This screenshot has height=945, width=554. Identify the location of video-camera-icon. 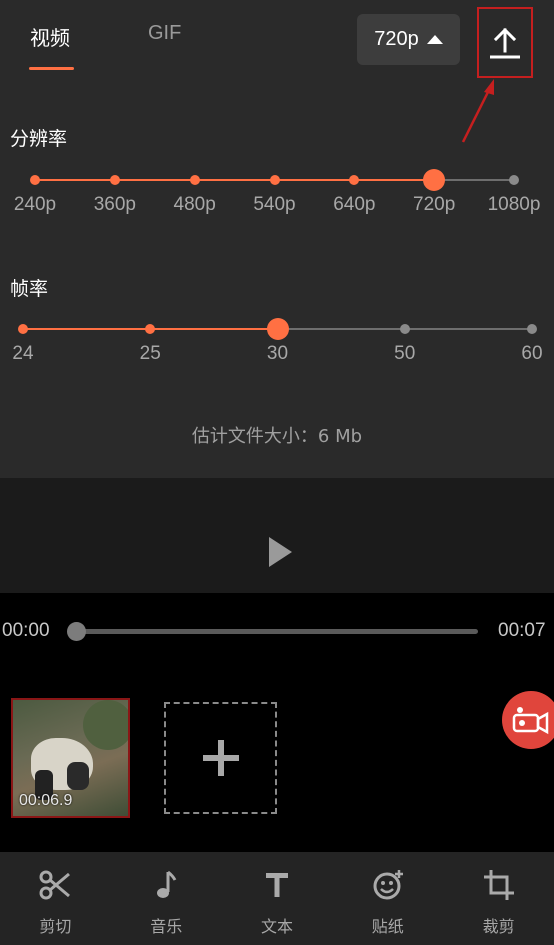
(530, 721).